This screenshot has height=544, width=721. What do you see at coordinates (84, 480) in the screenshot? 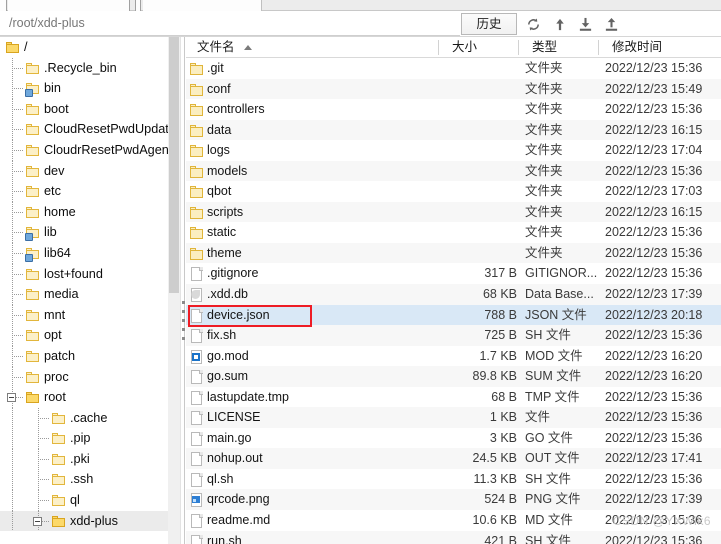
I see `tree-item-ssh: .ssh` at bounding box center [84, 480].